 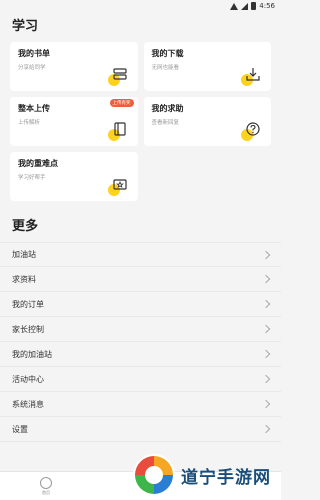 I want to click on menu-item-label: 我的加油站, so click(x=32, y=354).